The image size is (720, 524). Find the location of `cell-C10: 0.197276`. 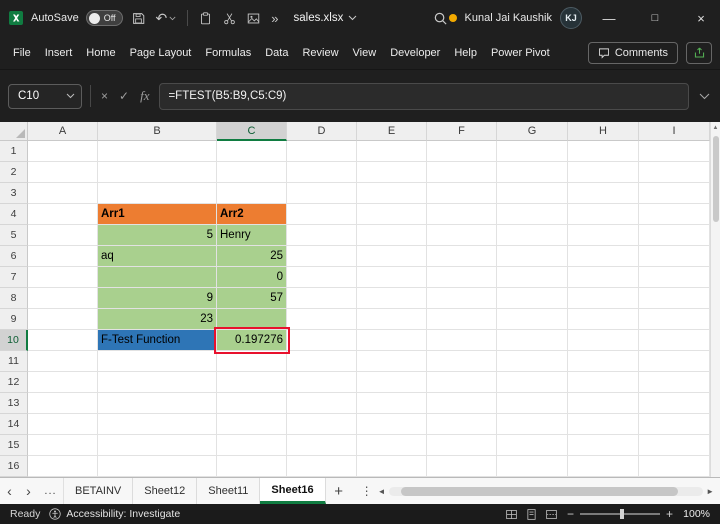

cell-C10: 0.197276 is located at coordinates (252, 340).